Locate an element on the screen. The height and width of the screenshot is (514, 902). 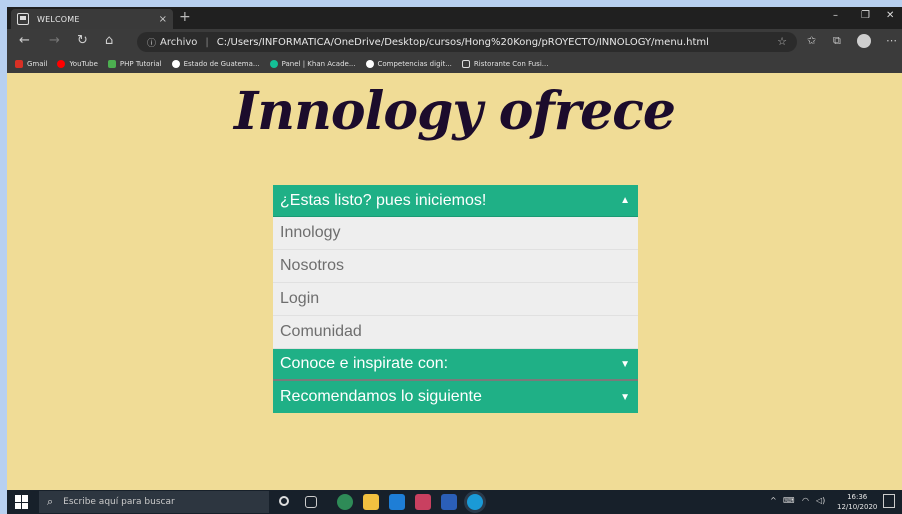
menu-item-login: Login is located at coordinates (455, 299).